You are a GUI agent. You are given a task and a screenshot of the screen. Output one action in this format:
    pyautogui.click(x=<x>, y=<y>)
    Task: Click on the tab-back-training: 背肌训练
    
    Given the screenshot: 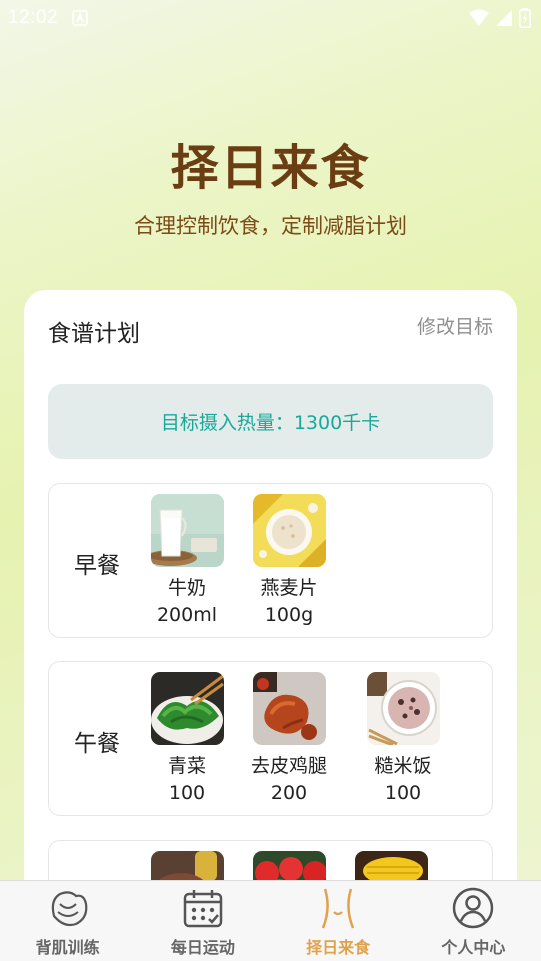 What is the action you would take?
    pyautogui.click(x=67, y=921)
    